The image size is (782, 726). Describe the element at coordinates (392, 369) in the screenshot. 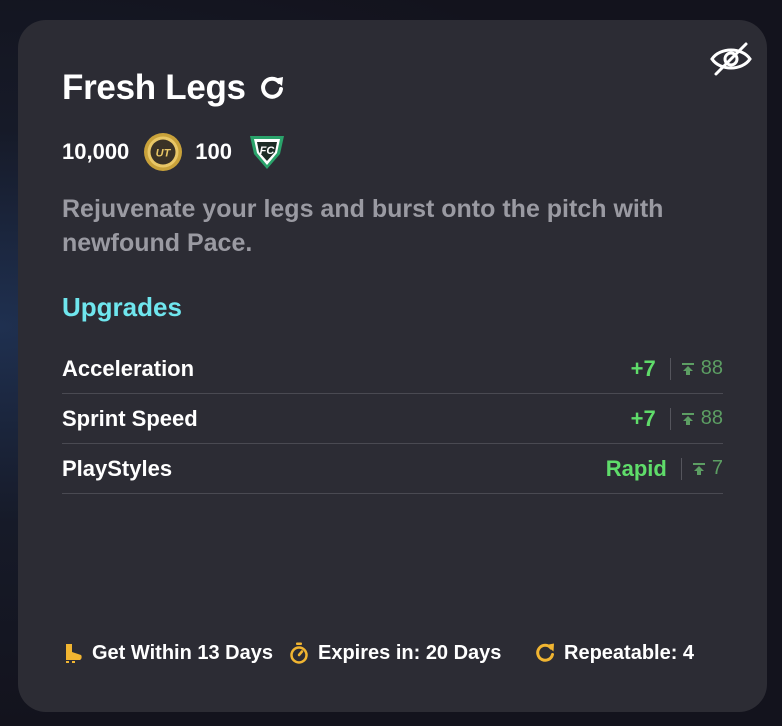

I see `upgrade-row: Acceleration +7 88` at that location.